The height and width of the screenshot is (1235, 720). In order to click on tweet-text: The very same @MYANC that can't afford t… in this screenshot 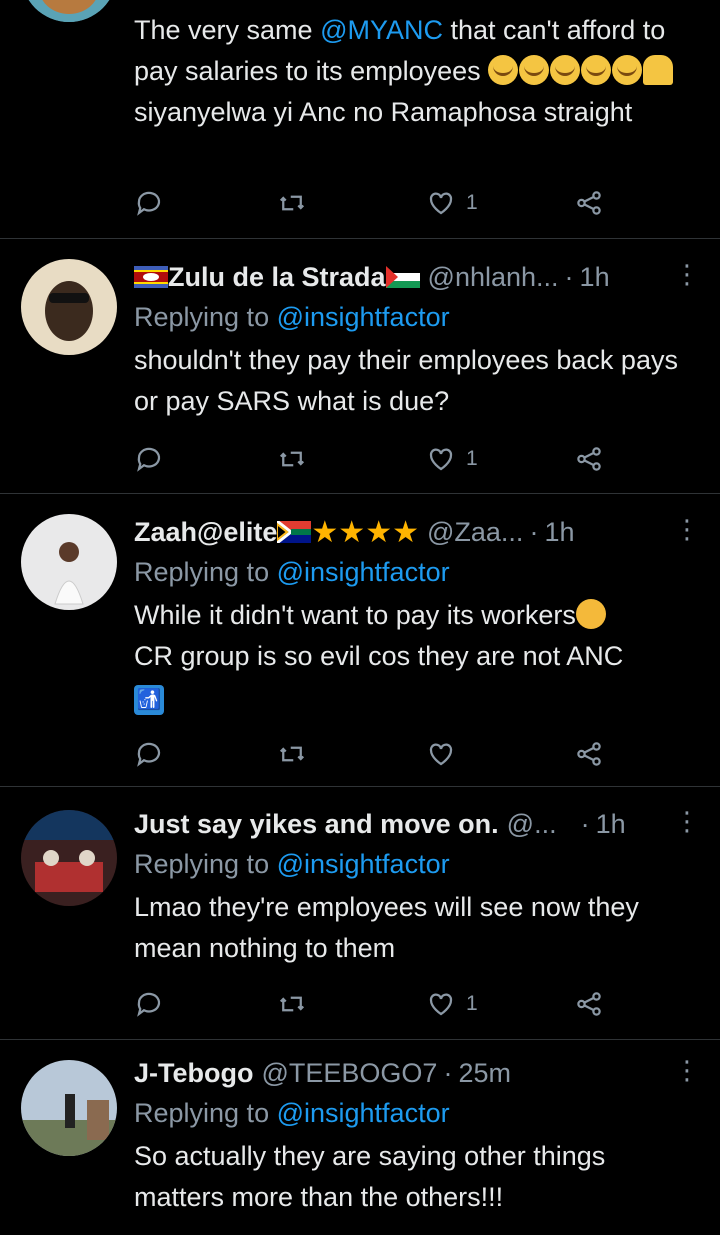, I will do `click(418, 71)`.